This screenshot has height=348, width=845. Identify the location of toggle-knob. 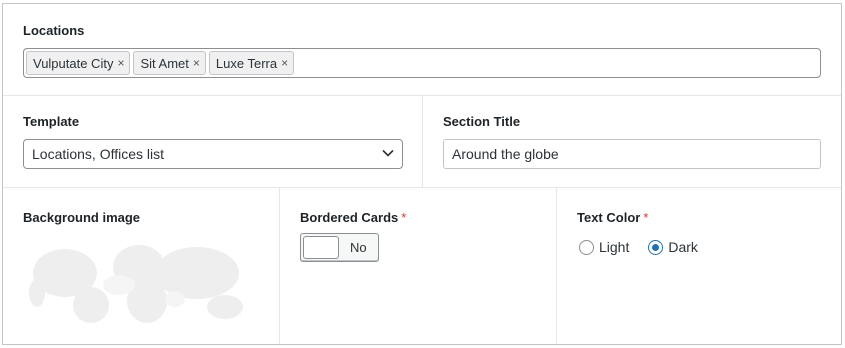
(321, 247).